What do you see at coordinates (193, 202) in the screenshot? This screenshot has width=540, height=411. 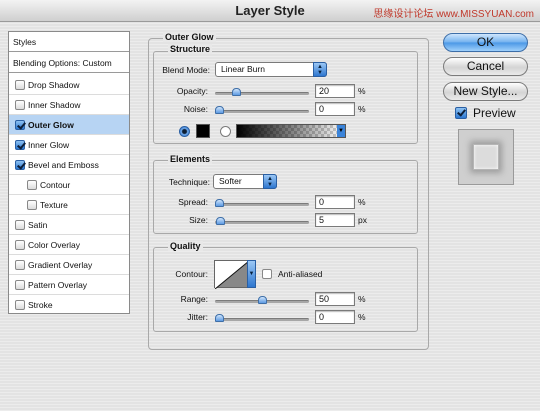 I see `spread-label: Spread:` at bounding box center [193, 202].